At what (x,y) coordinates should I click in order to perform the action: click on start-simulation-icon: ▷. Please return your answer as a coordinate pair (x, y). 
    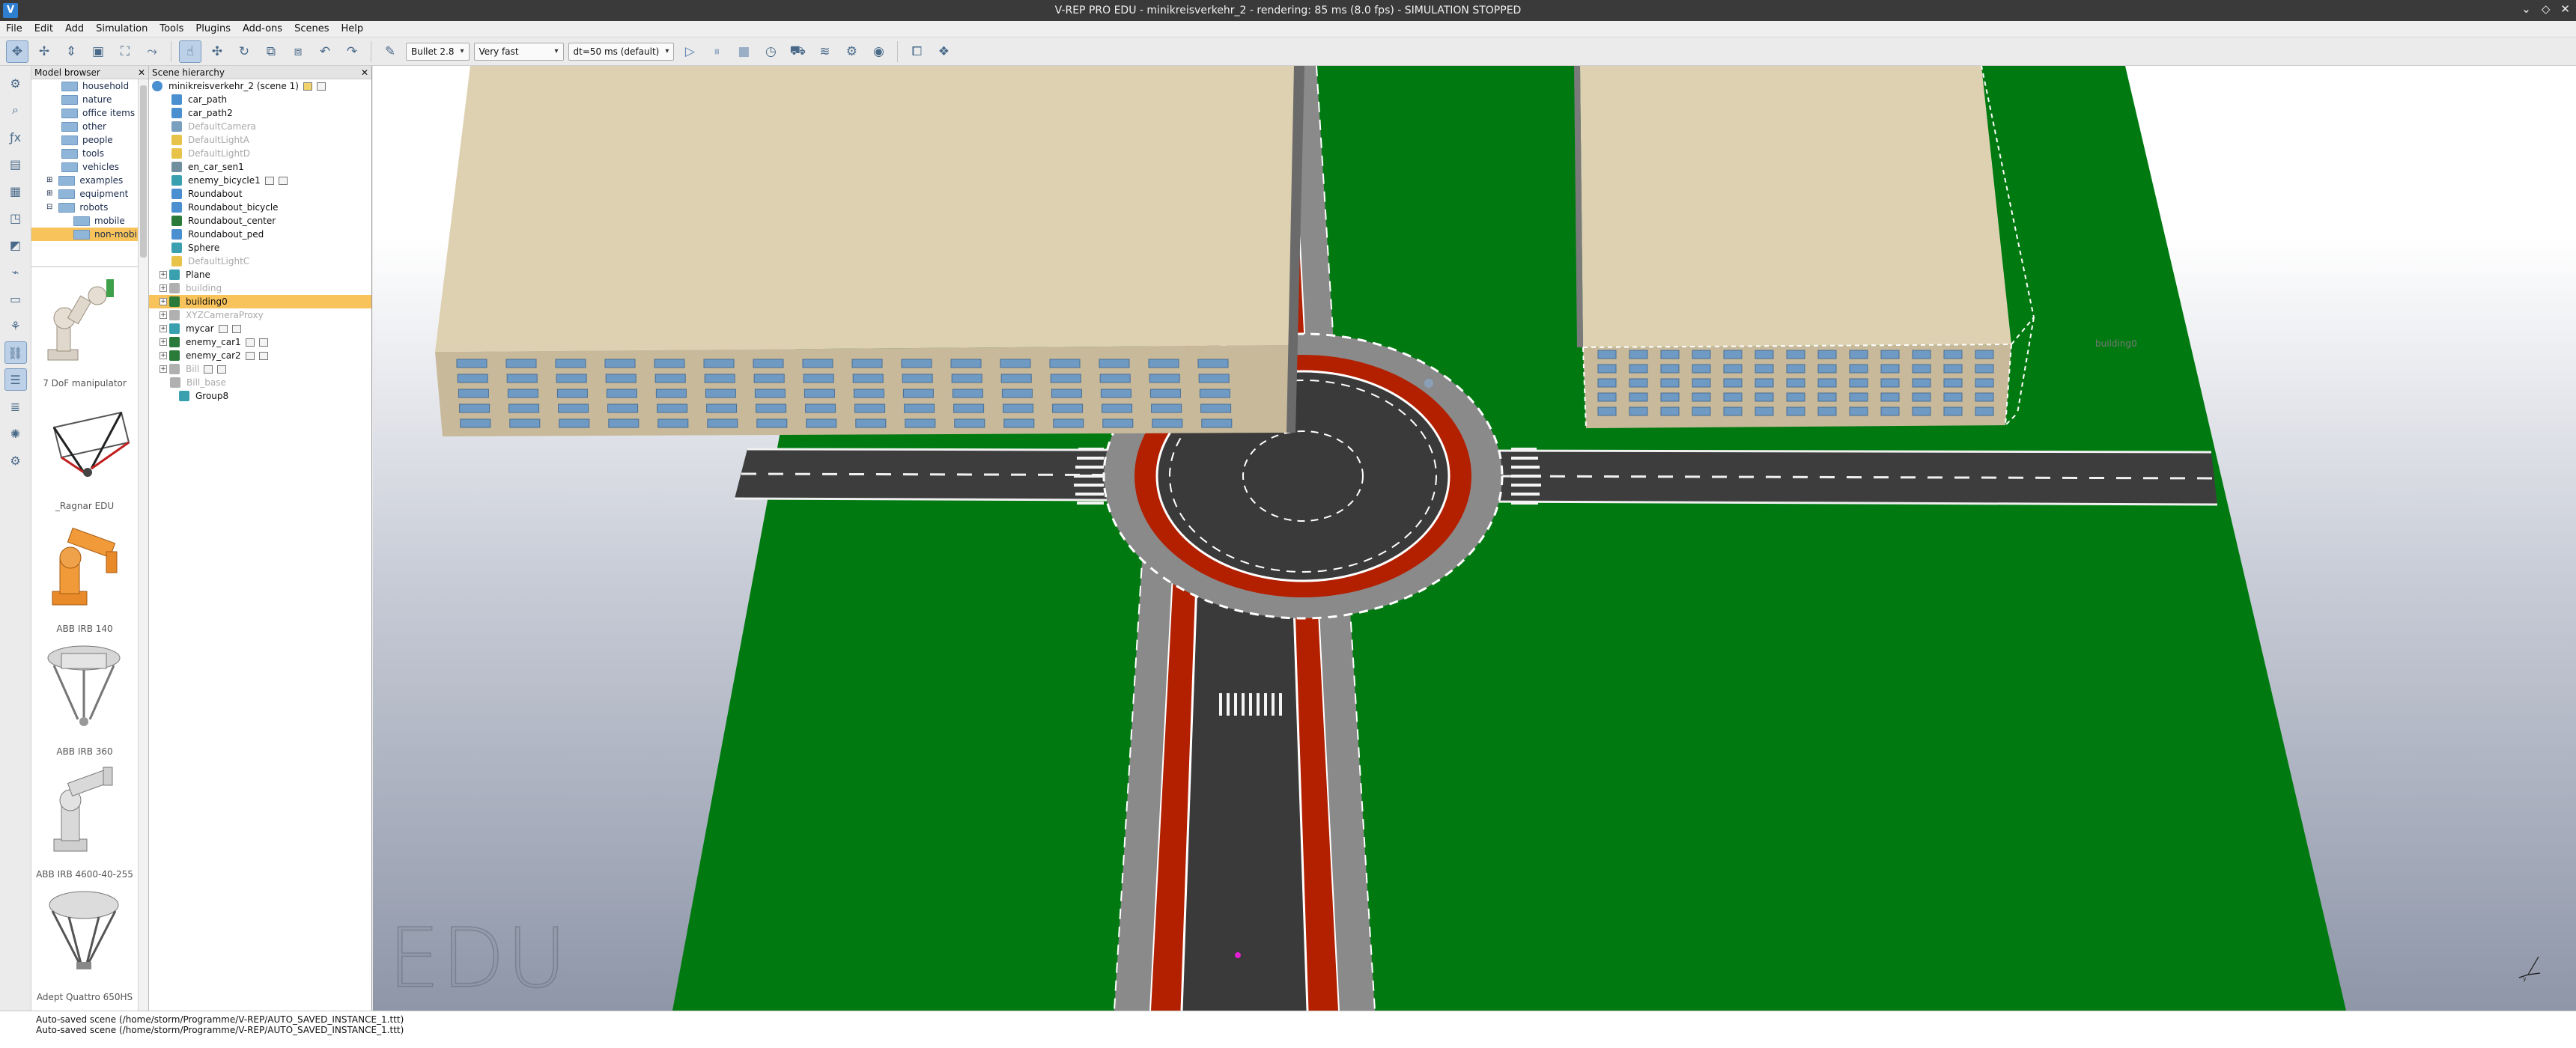
    Looking at the image, I should click on (689, 51).